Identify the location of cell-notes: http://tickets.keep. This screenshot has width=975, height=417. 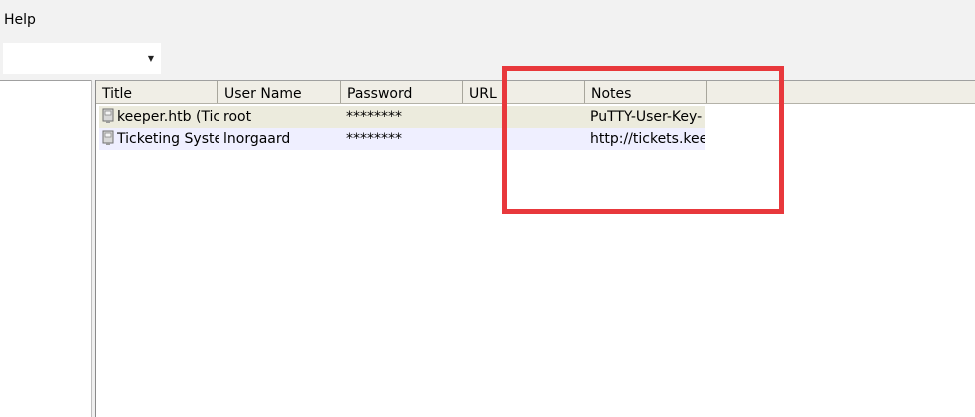
(647, 139).